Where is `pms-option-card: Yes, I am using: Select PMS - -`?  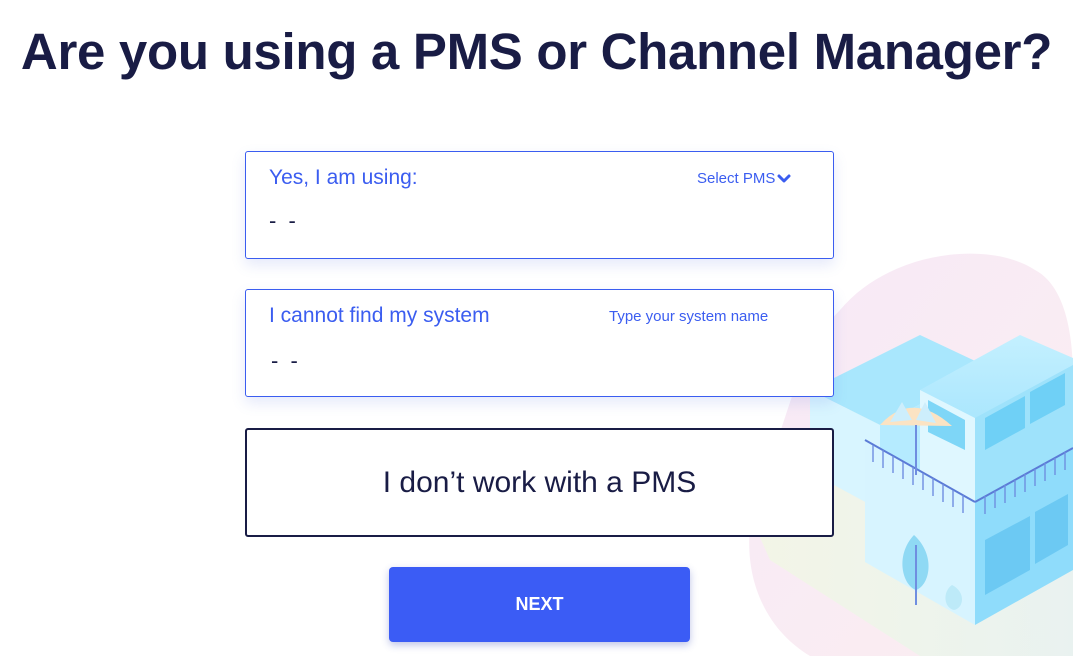 pms-option-card: Yes, I am using: Select PMS - - is located at coordinates (539, 205).